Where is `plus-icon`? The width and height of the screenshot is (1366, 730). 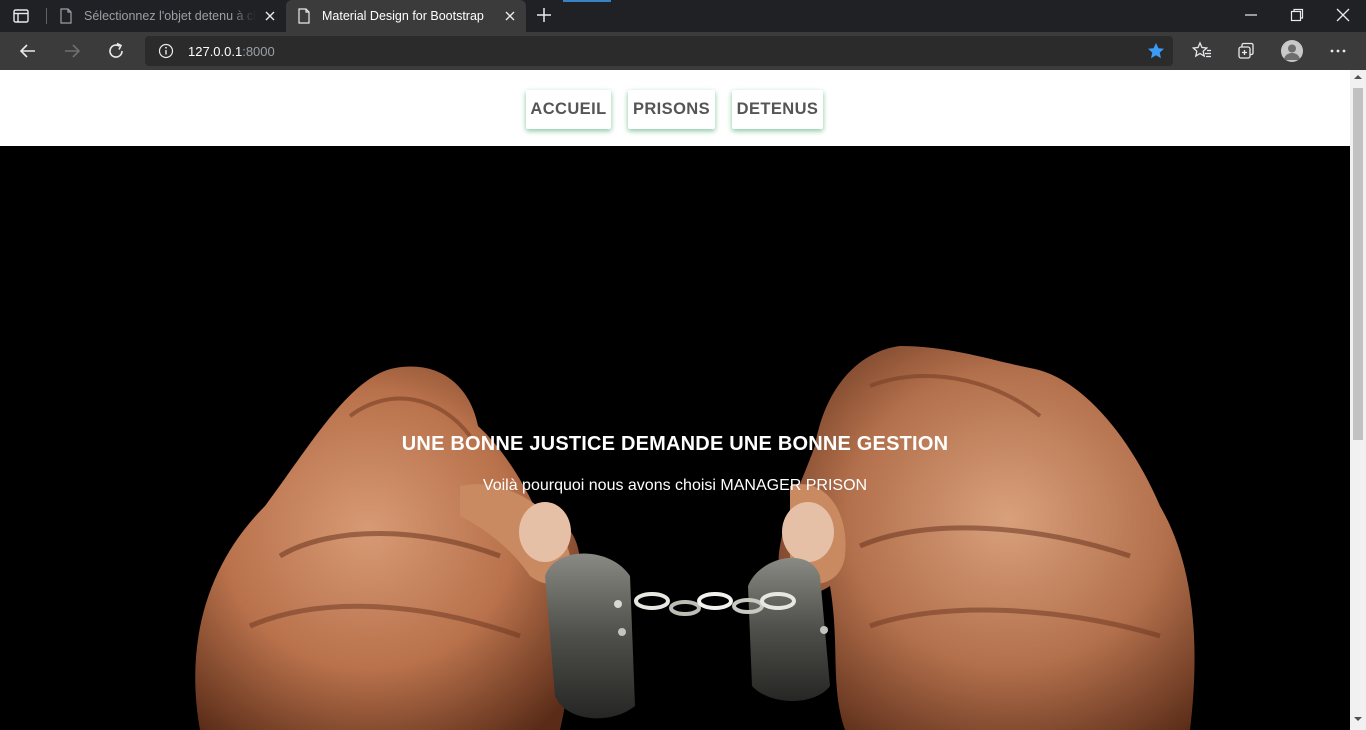 plus-icon is located at coordinates (544, 15).